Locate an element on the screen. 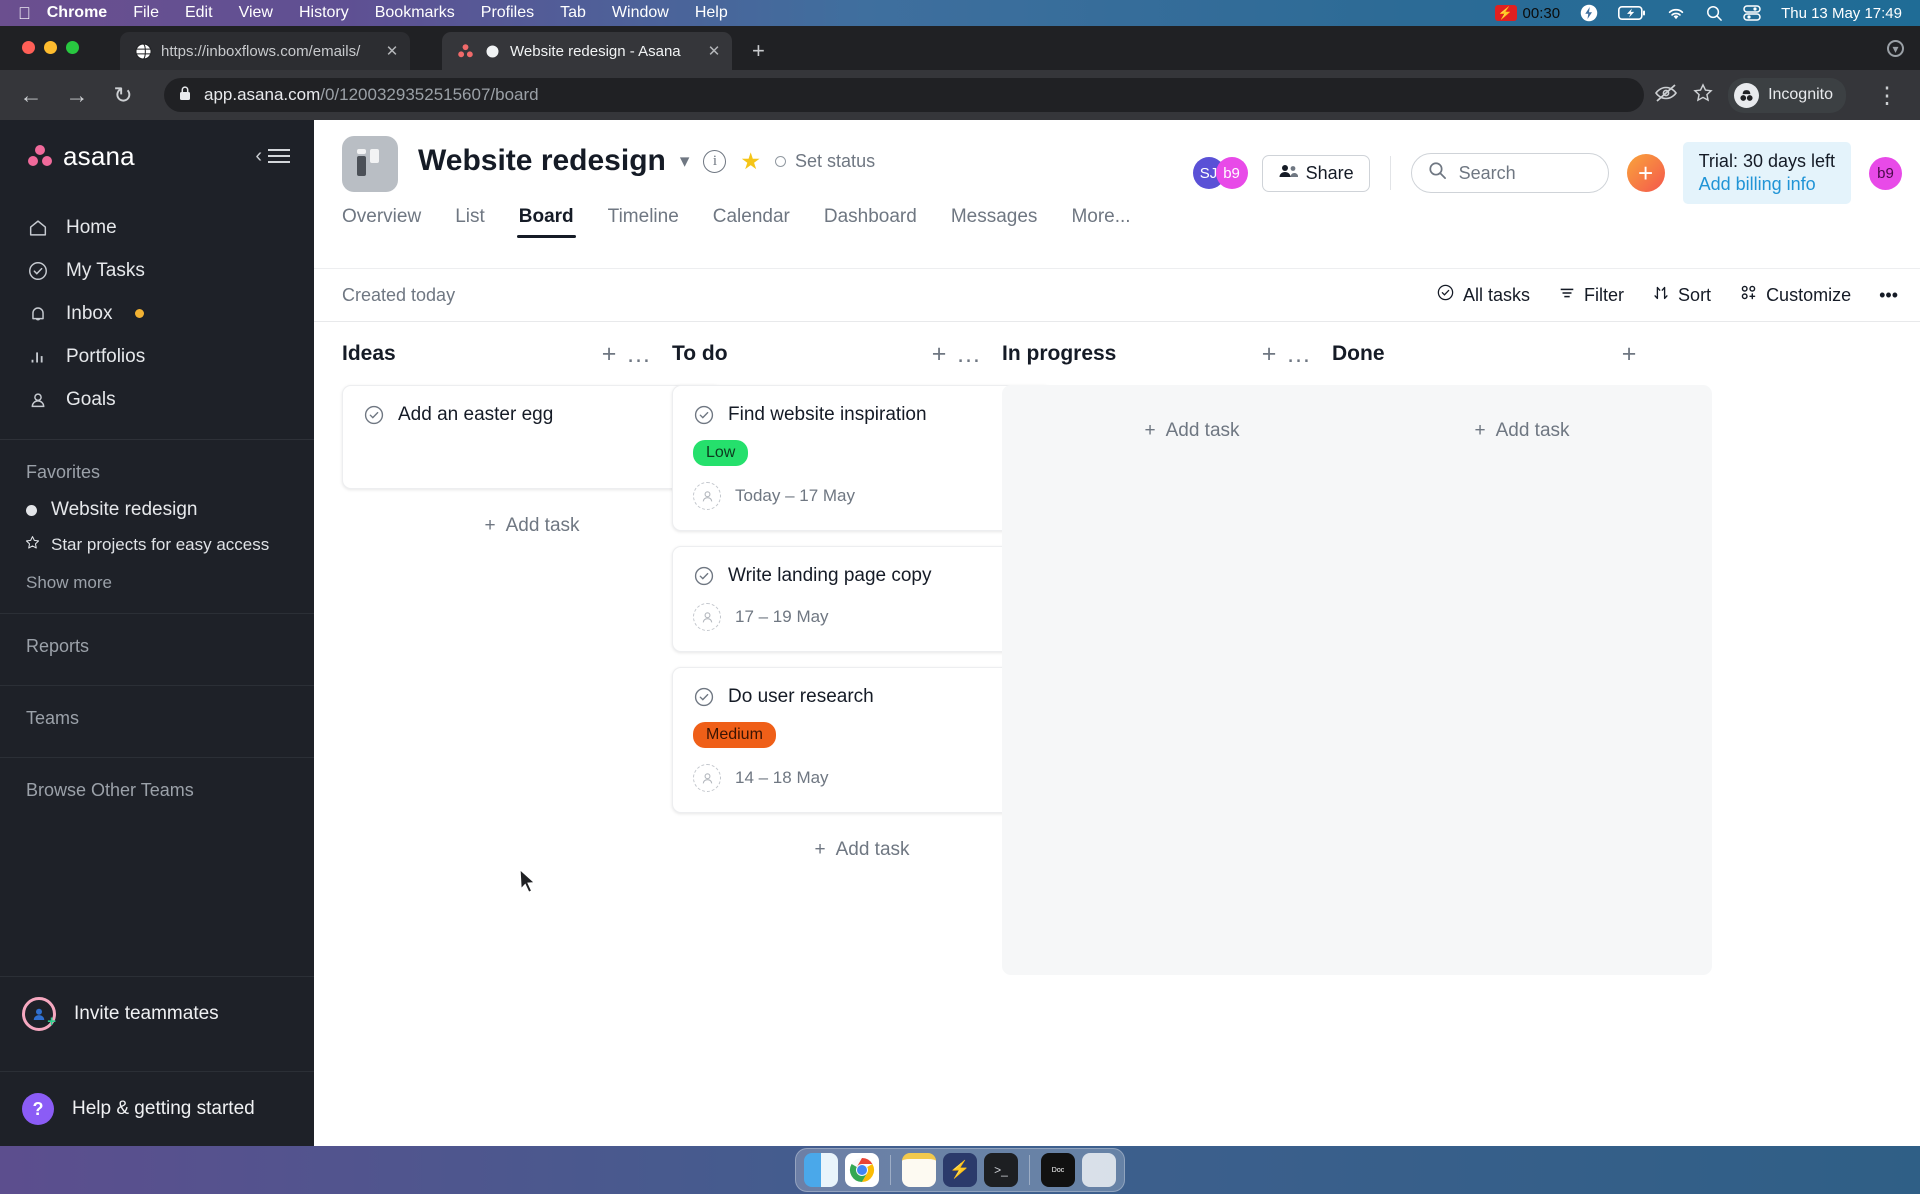 Image resolution: width=1920 pixels, height=1194 pixels. project-members: SJ b9 is located at coordinates (1220, 173).